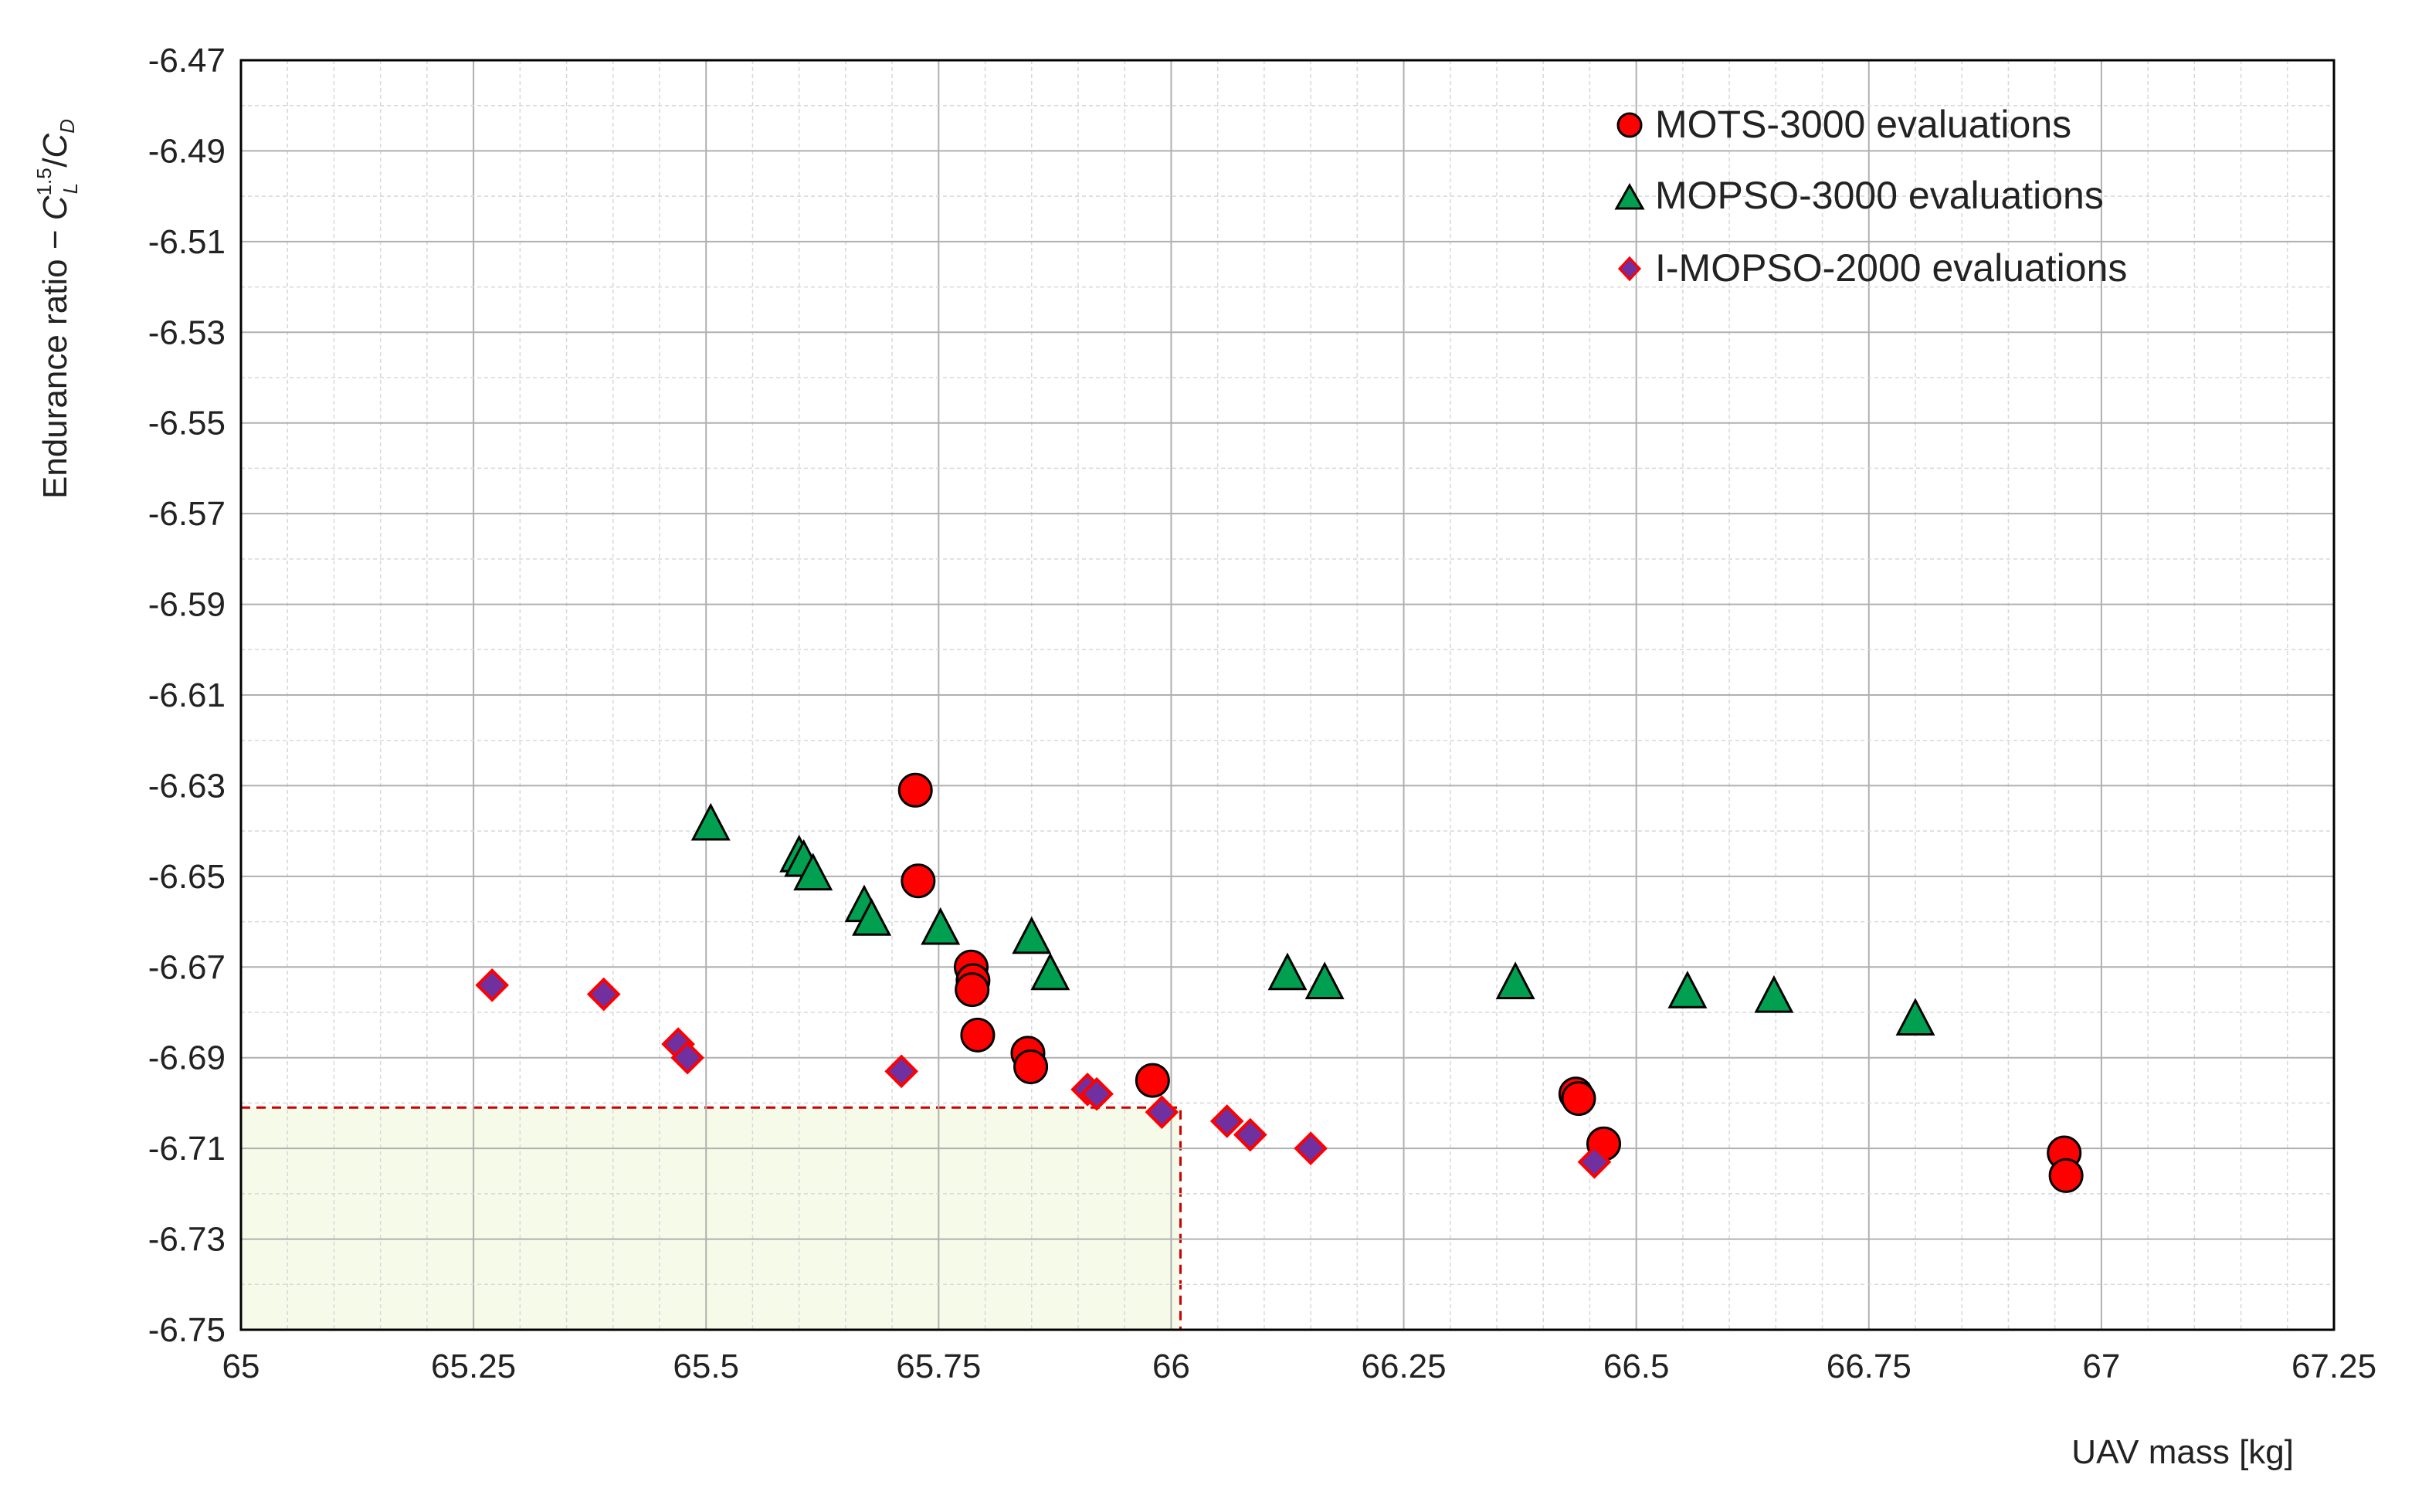 The width and height of the screenshot is (2422, 1512). I want to click on y-tick-label: -6.53, so click(187, 332).